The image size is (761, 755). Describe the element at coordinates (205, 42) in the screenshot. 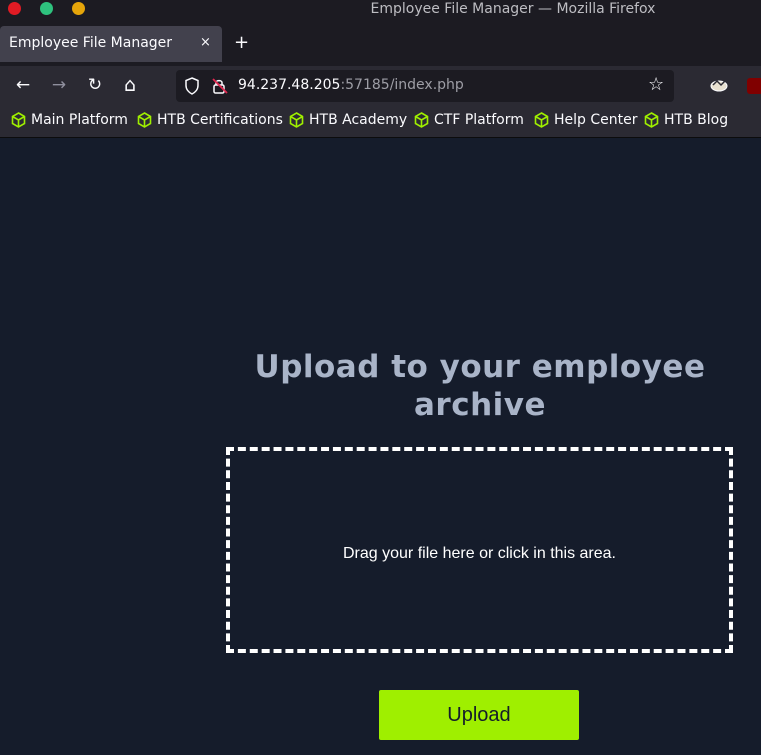

I see `close-tab-icon: ×` at that location.